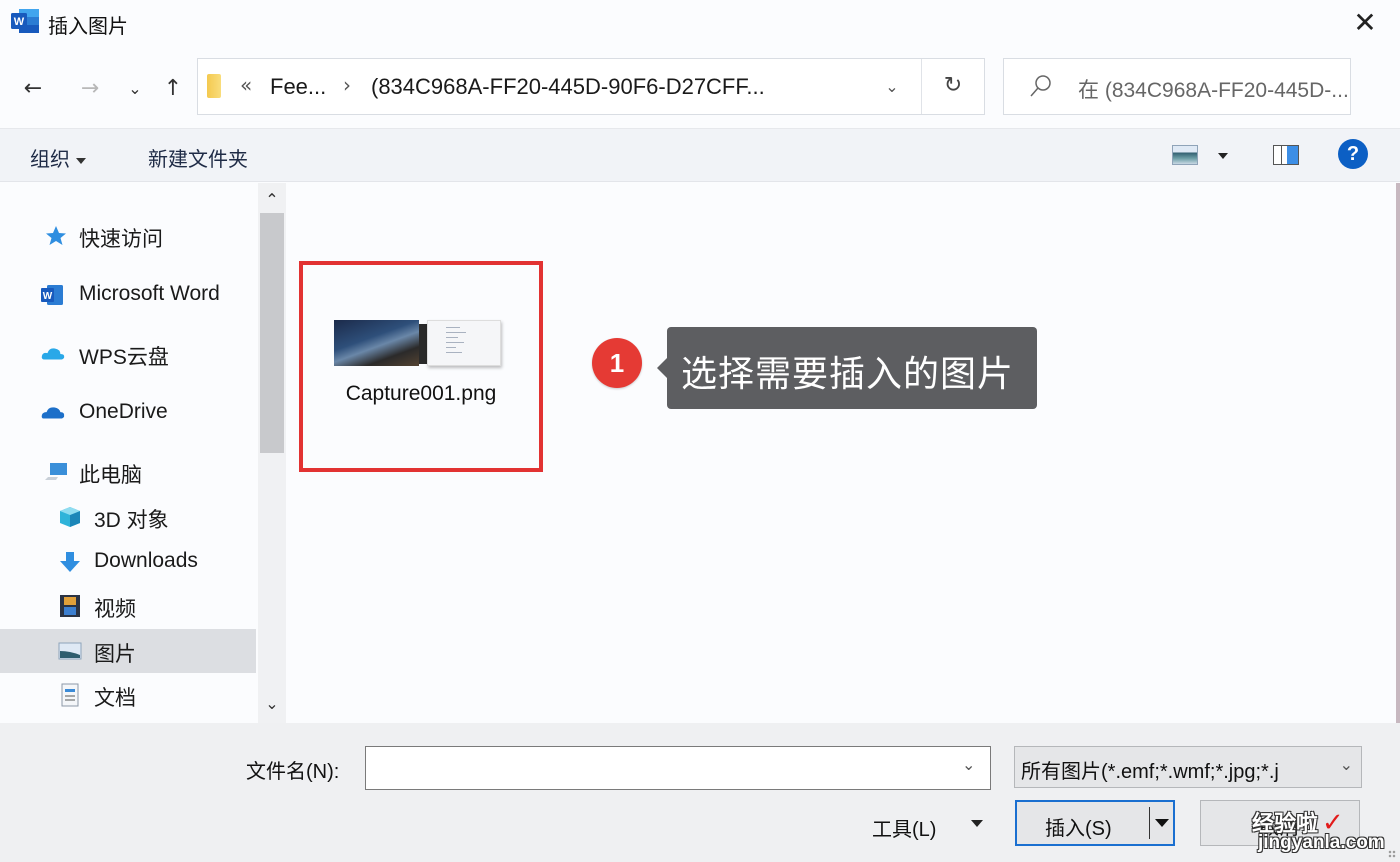 The height and width of the screenshot is (862, 1400). I want to click on star-icon, so click(56, 235).